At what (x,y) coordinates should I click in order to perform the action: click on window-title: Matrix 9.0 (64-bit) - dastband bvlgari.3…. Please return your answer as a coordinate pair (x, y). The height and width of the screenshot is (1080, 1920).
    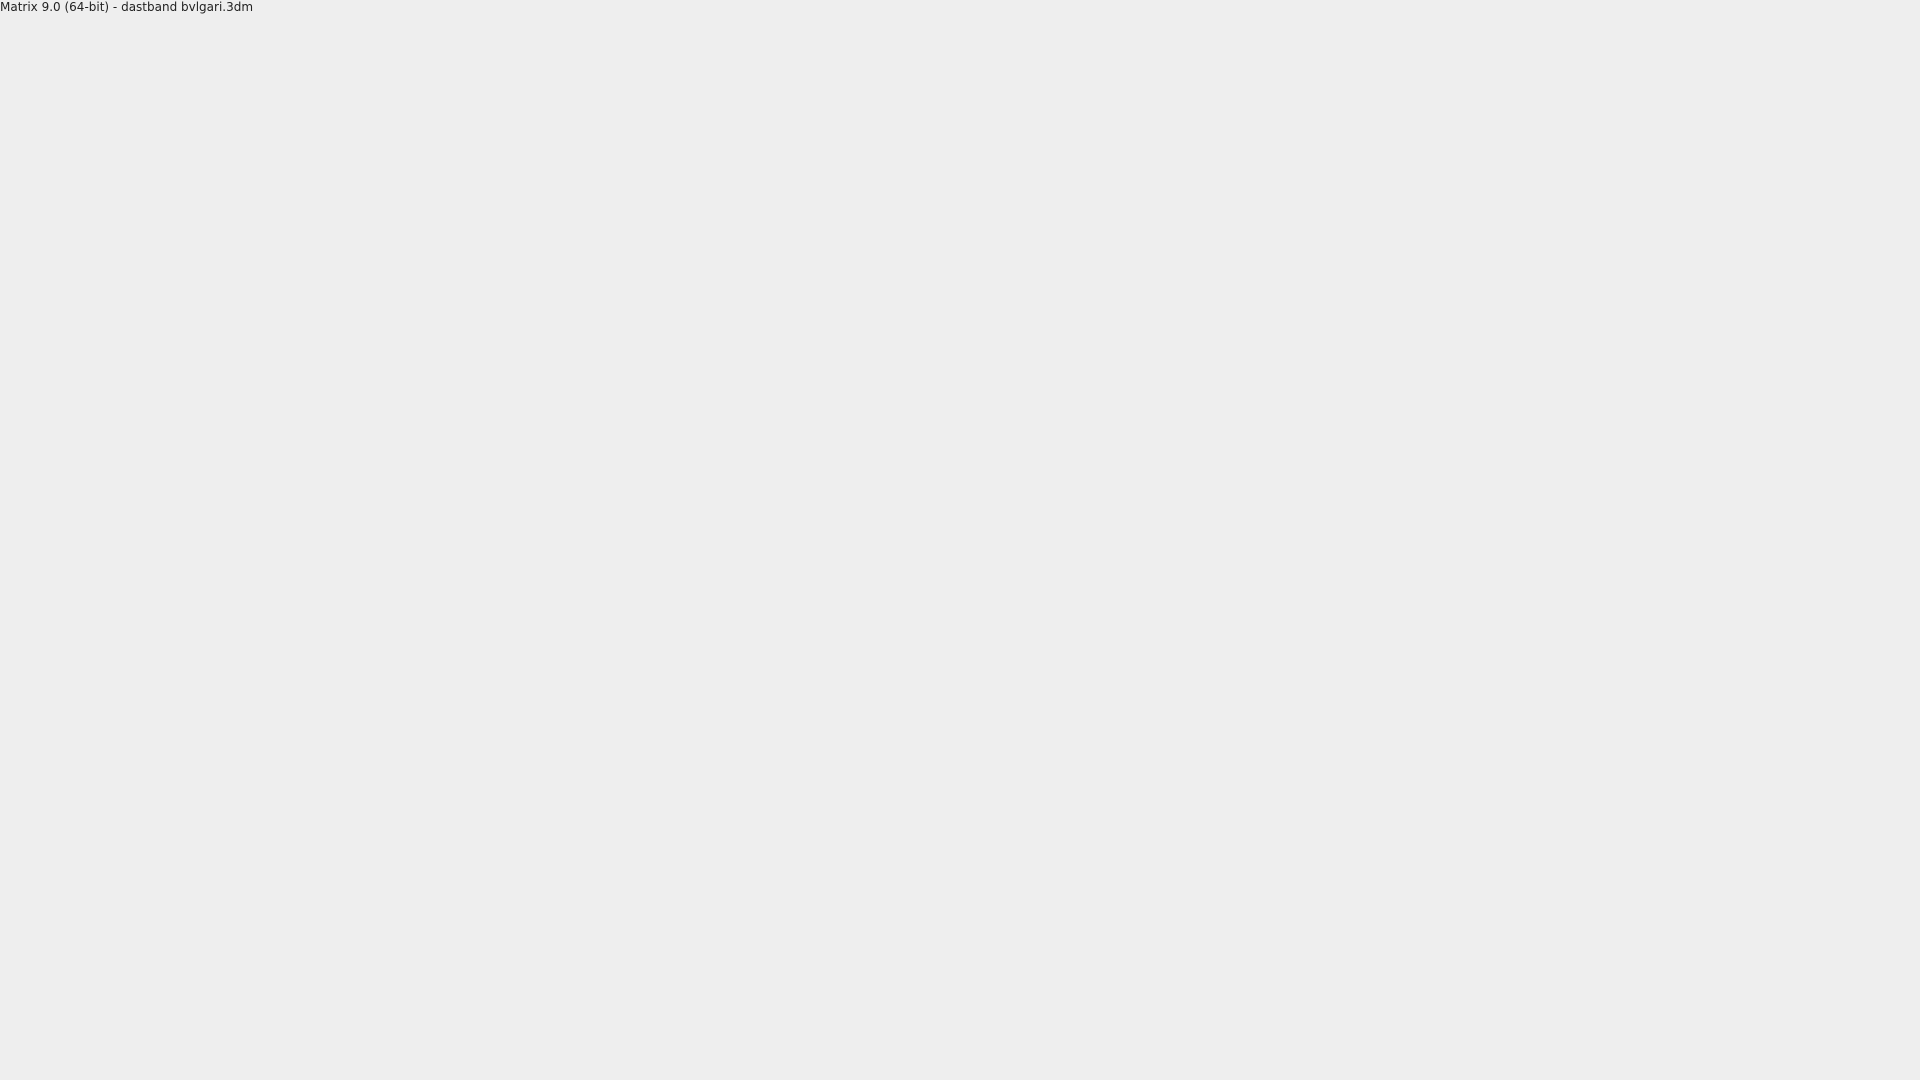
    Looking at the image, I should click on (127, 7).